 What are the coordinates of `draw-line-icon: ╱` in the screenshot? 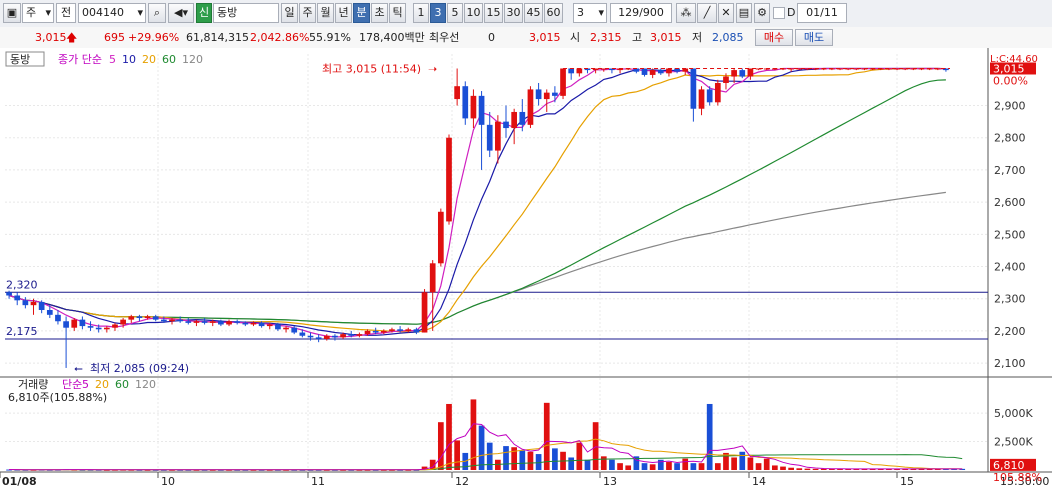 It's located at (707, 13).